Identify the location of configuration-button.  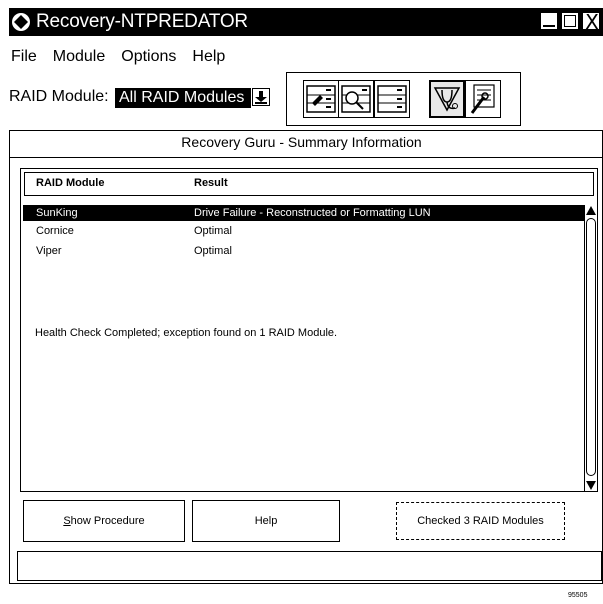
(321, 99).